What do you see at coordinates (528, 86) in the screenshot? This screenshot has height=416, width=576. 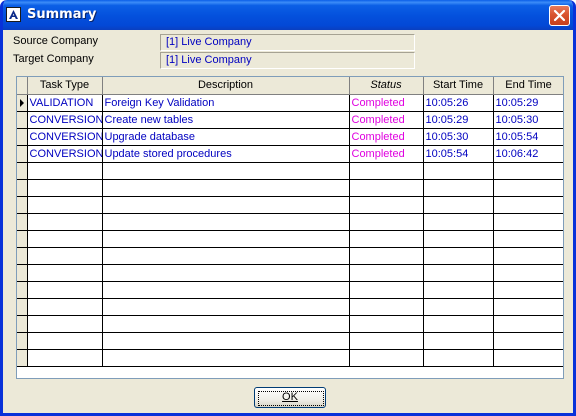 I see `column-header-end-time: End Time` at bounding box center [528, 86].